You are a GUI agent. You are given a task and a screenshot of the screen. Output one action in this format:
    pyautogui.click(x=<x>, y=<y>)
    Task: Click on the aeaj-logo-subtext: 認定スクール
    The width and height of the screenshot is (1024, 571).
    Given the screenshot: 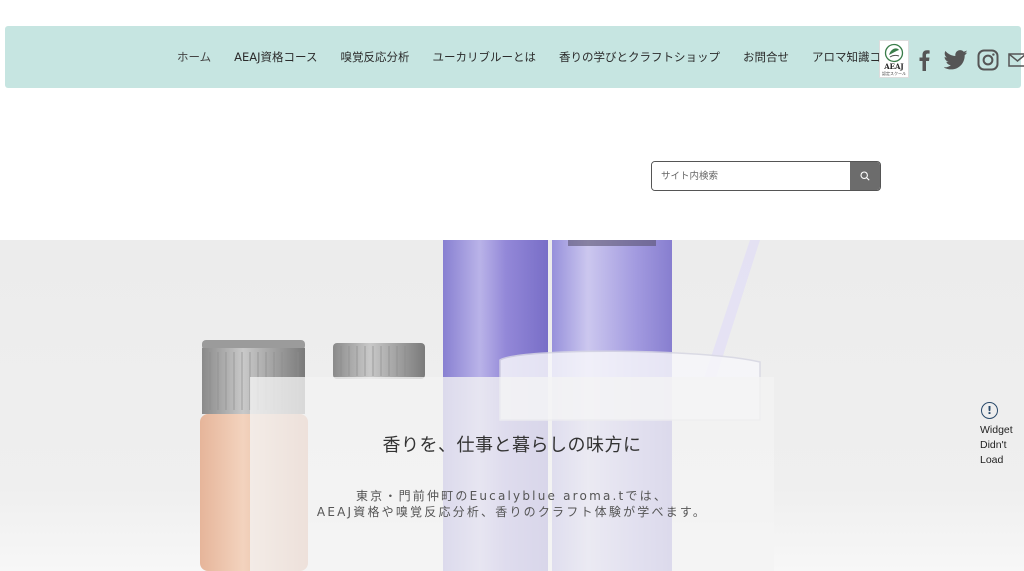 What is the action you would take?
    pyautogui.click(x=894, y=73)
    